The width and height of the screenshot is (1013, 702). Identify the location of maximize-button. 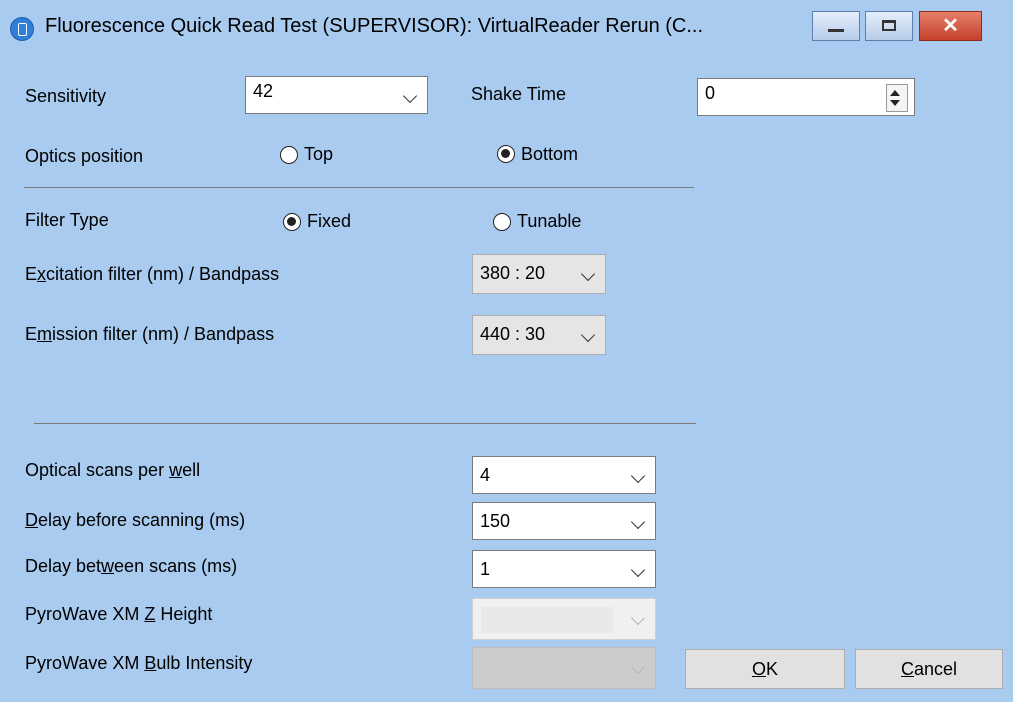
(889, 26).